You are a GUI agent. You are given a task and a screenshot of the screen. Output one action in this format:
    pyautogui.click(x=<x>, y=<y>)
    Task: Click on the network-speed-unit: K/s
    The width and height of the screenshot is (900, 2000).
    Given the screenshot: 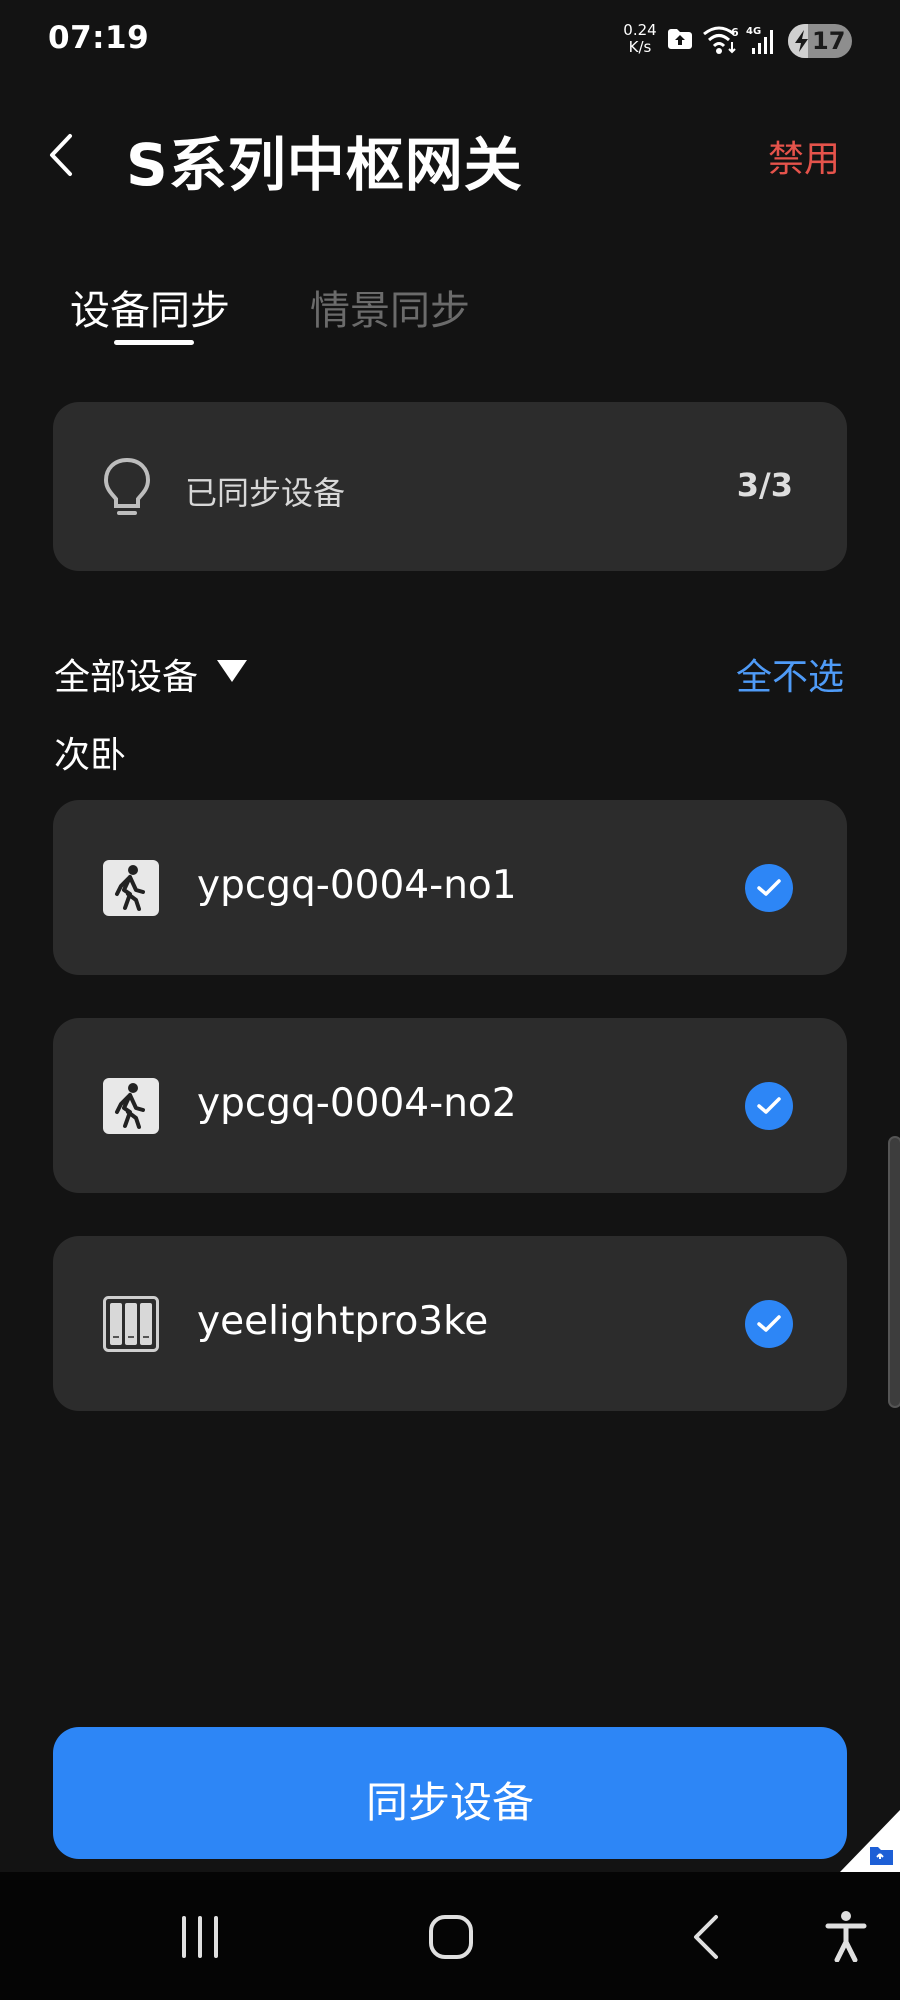 What is the action you would take?
    pyautogui.click(x=640, y=47)
    